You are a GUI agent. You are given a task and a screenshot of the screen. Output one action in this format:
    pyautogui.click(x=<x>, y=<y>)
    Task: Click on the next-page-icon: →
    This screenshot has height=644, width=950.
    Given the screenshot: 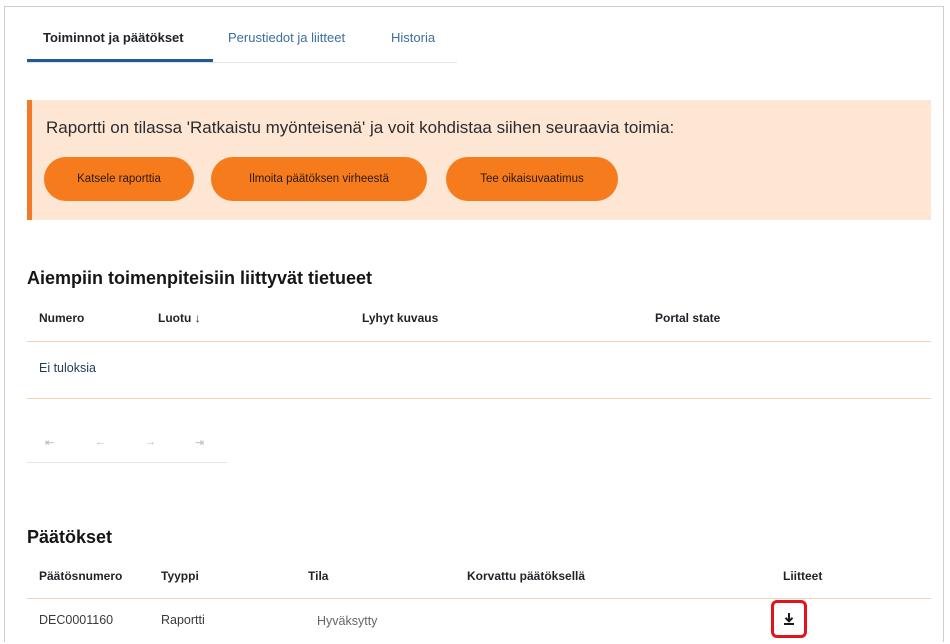 What is the action you would take?
    pyautogui.click(x=150, y=442)
    